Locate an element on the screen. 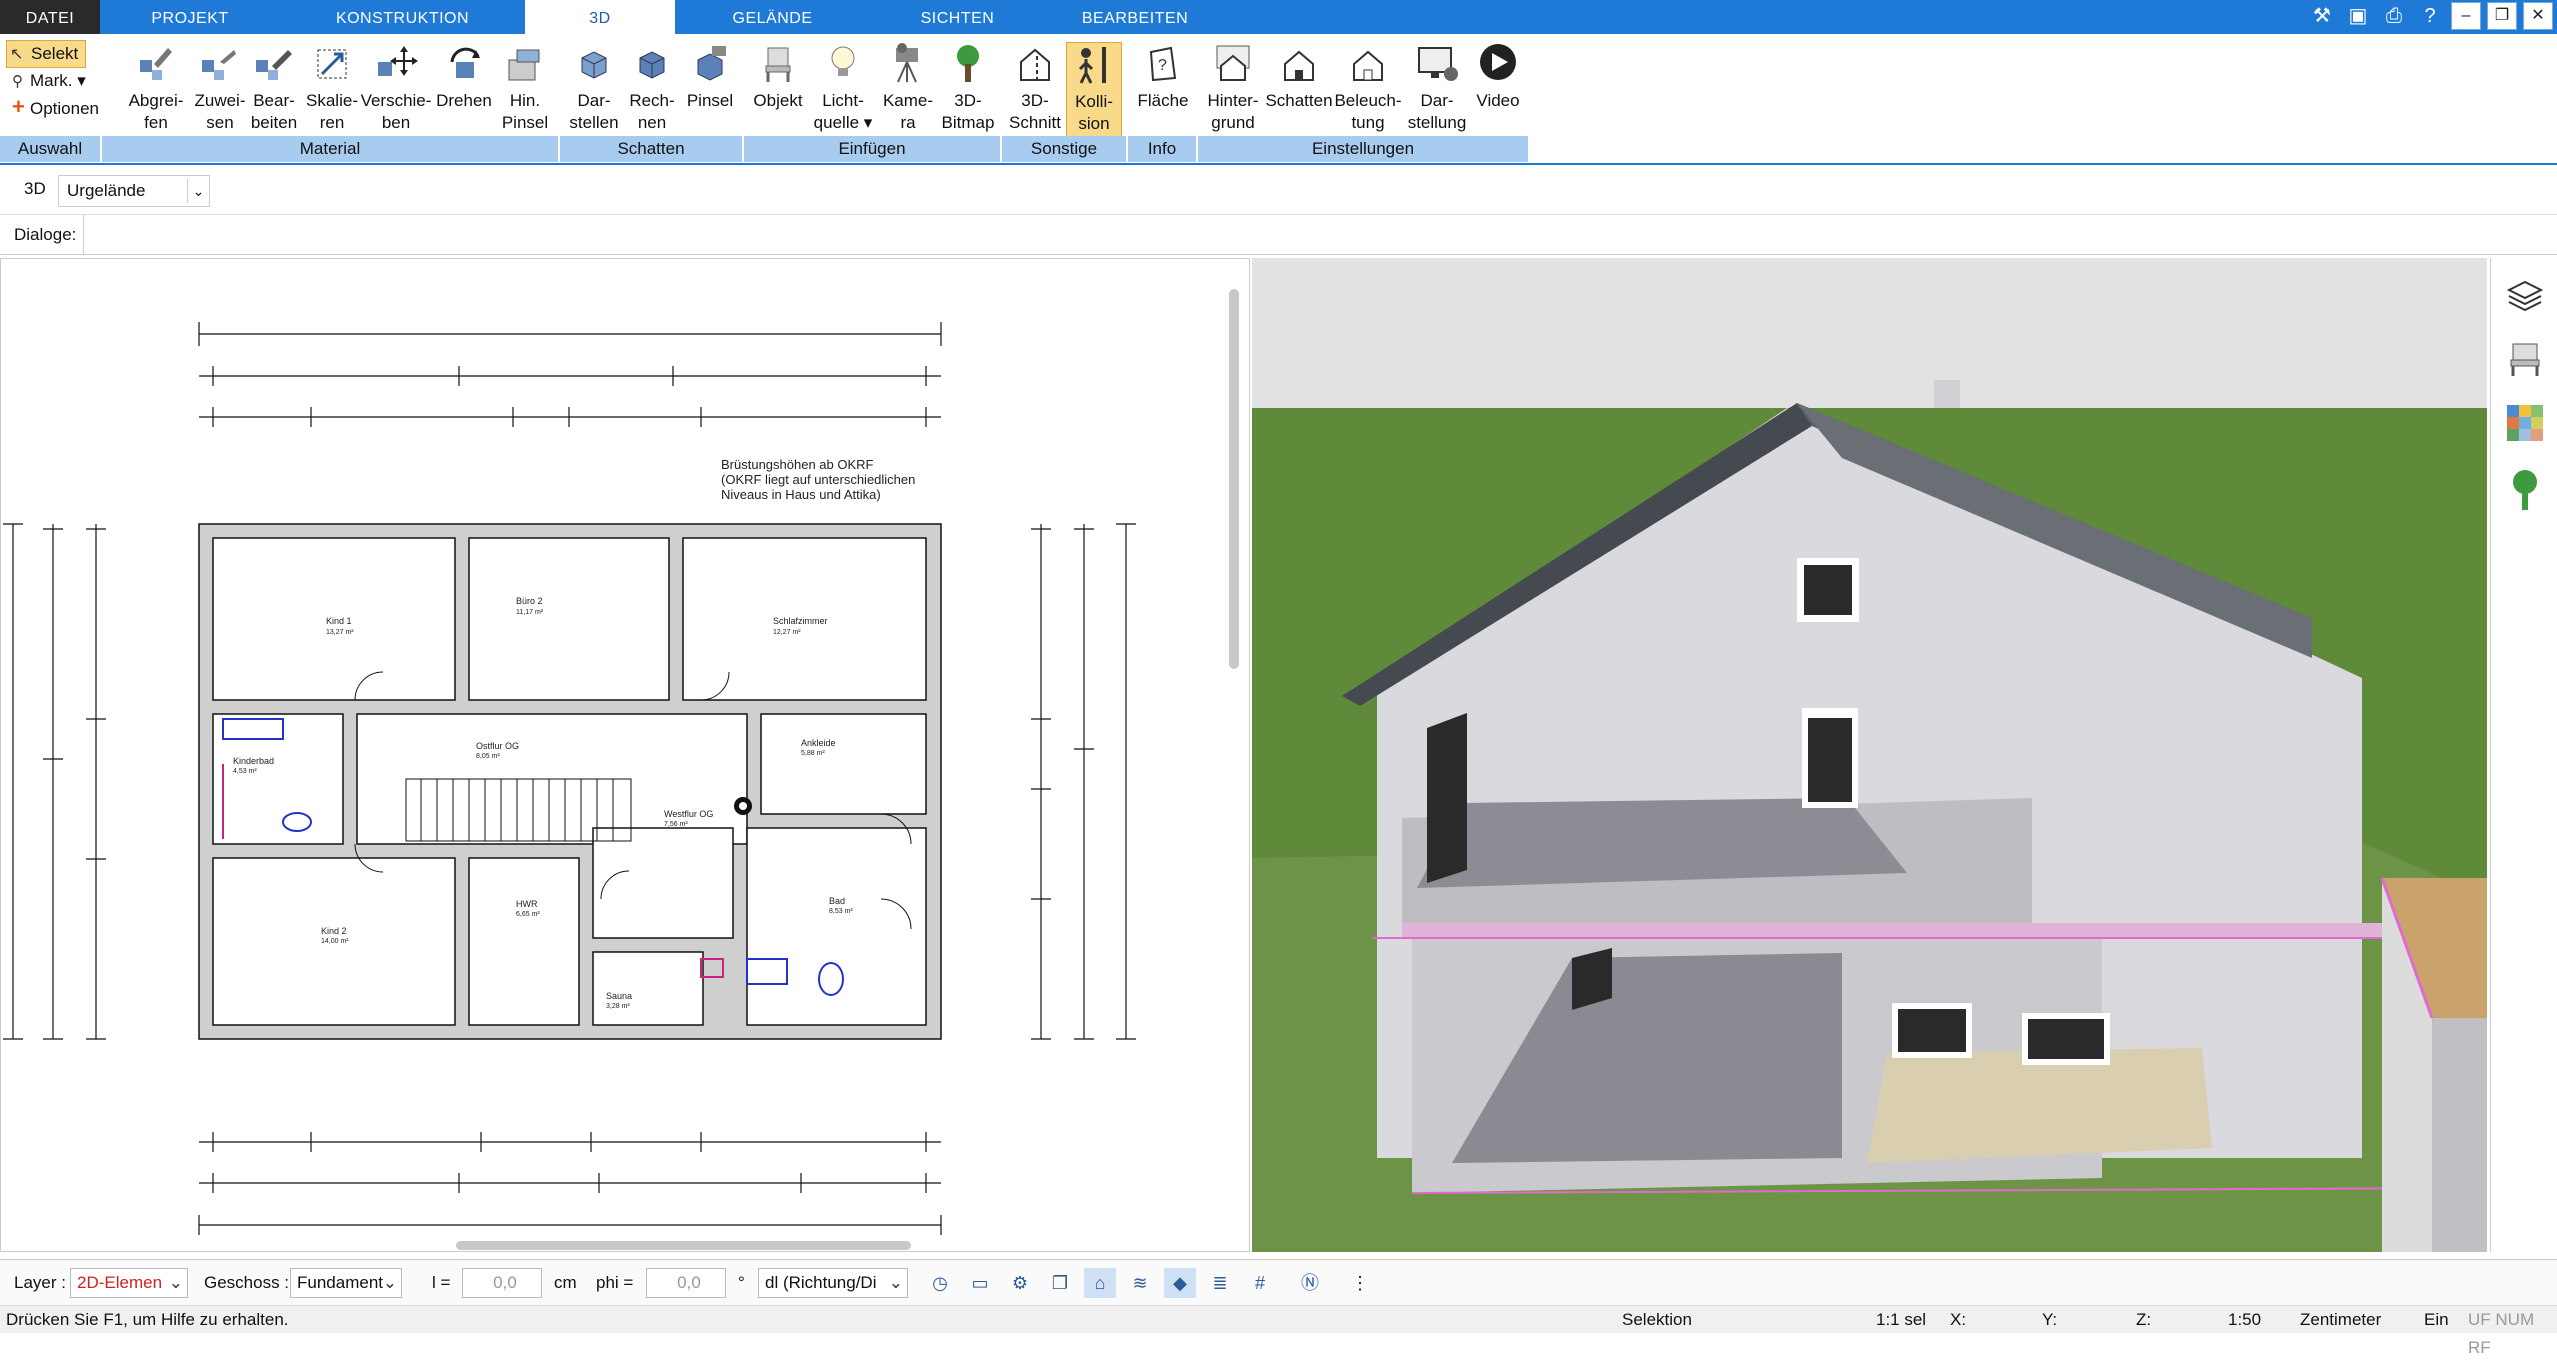 The height and width of the screenshot is (1362, 2557). group-auswahl: Auswahl is located at coordinates (50, 149).